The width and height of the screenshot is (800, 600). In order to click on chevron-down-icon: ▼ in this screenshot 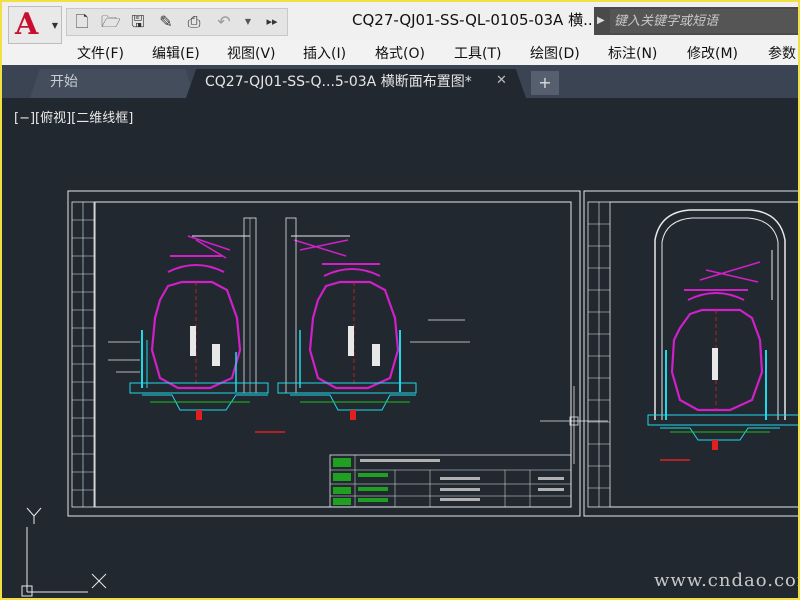, I will do `click(54, 25)`.